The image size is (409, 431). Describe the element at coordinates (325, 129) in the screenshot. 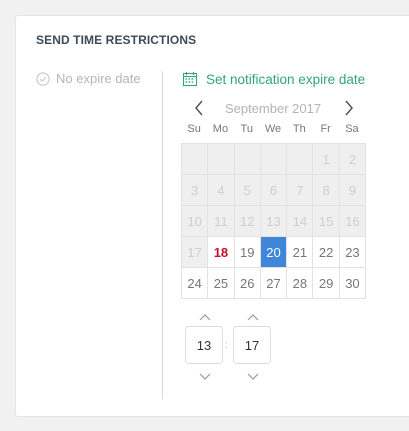

I see `weekday-label: Fr` at that location.